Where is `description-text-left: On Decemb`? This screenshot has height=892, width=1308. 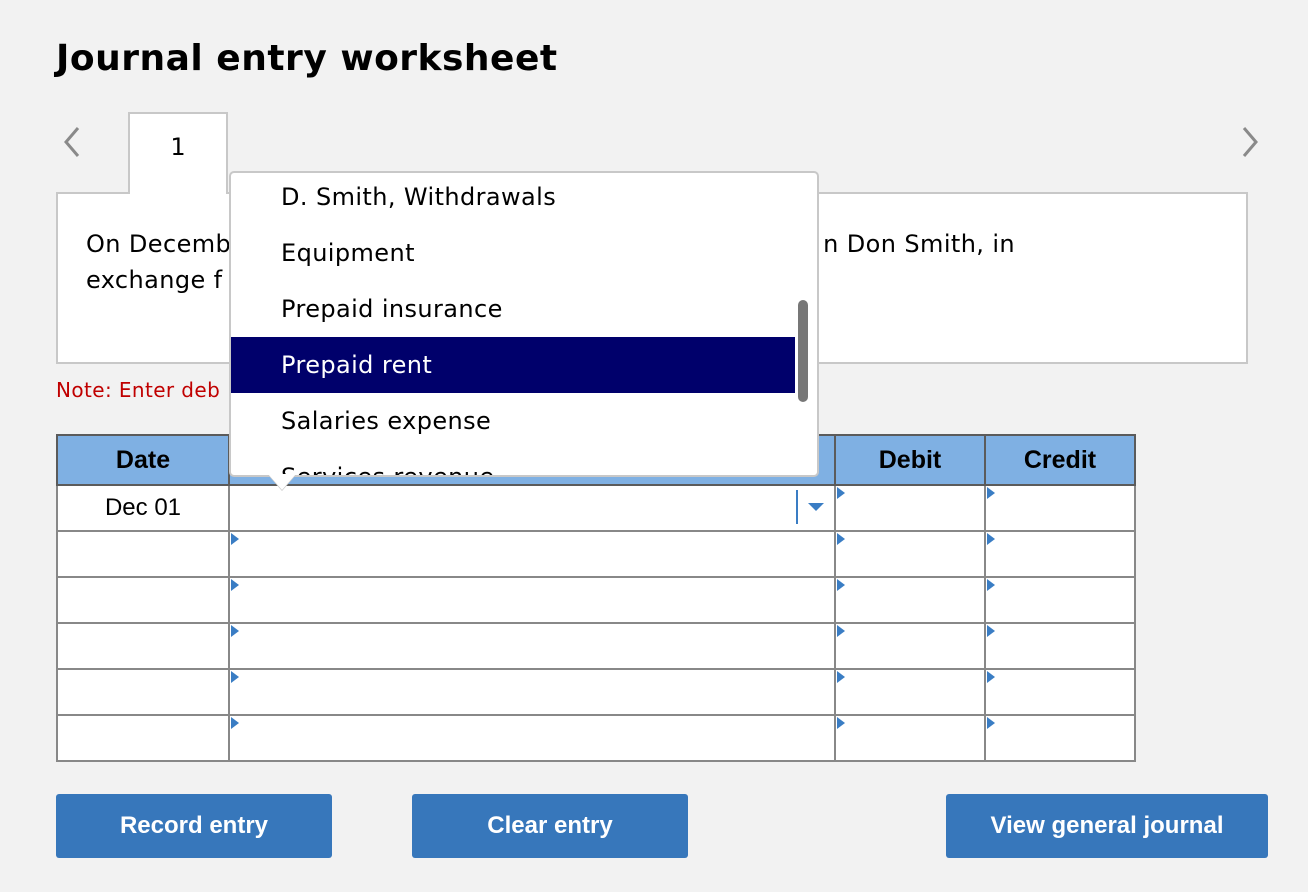 description-text-left: On Decemb is located at coordinates (159, 244).